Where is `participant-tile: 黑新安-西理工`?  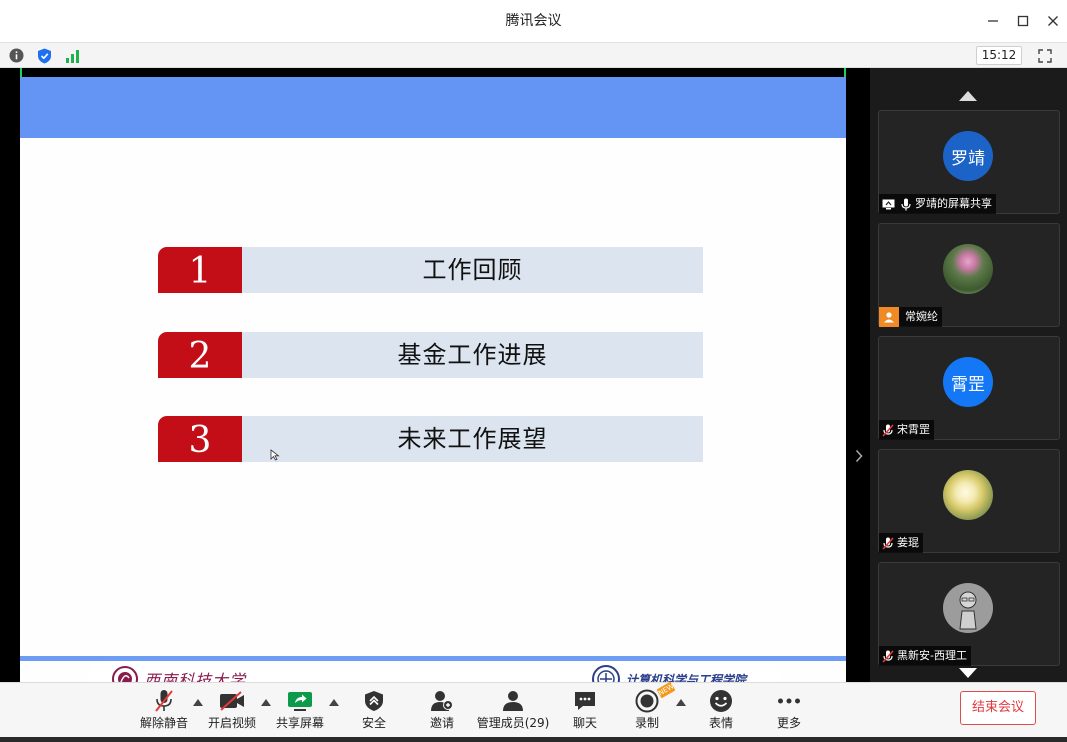
participant-tile: 黑新安-西理工 is located at coordinates (969, 614).